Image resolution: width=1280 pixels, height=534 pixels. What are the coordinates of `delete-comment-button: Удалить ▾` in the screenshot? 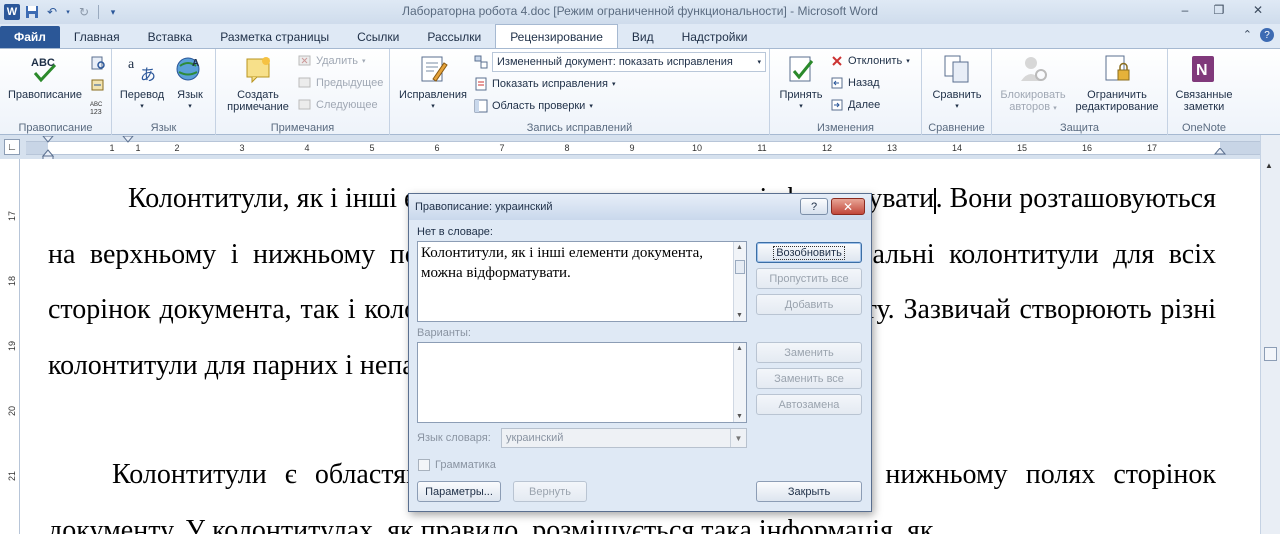 It's located at (332, 61).